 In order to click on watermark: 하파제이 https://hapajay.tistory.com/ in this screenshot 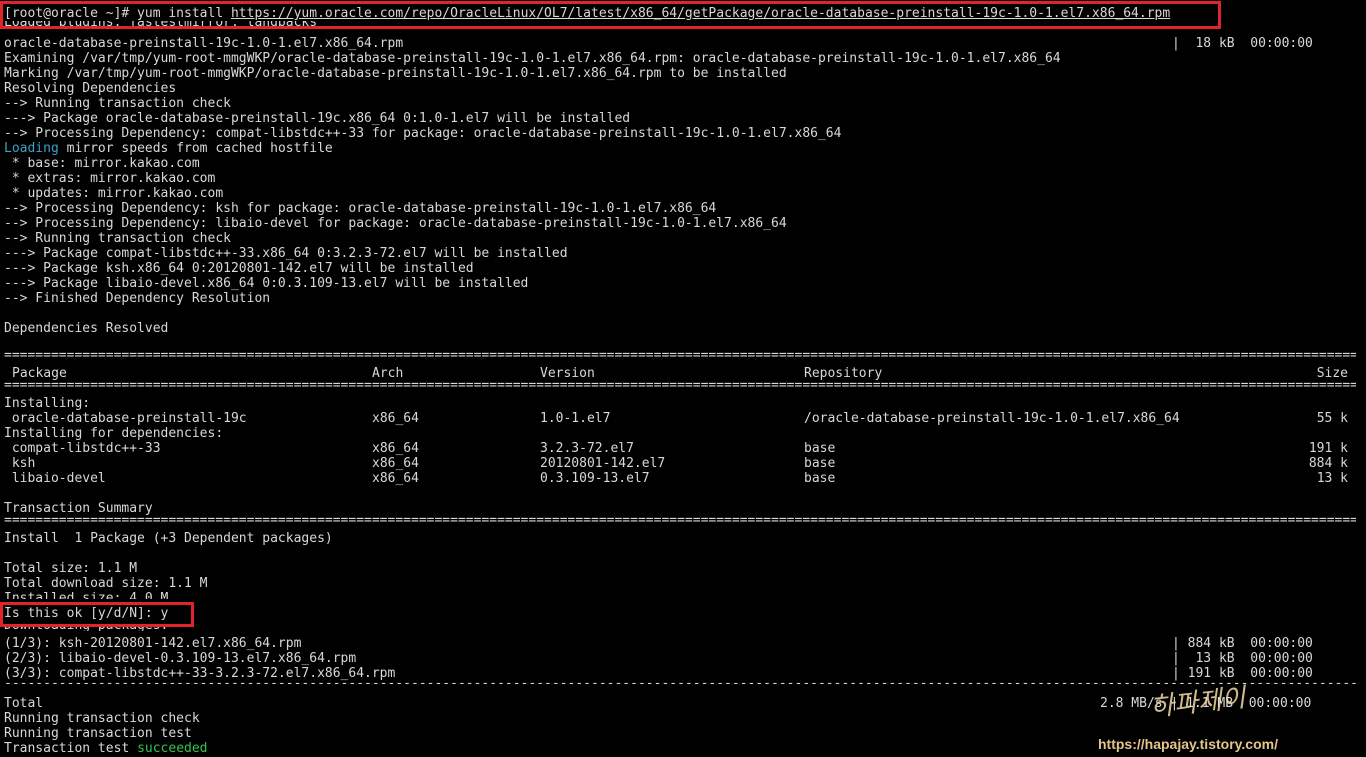, I will do `click(1198, 719)`.